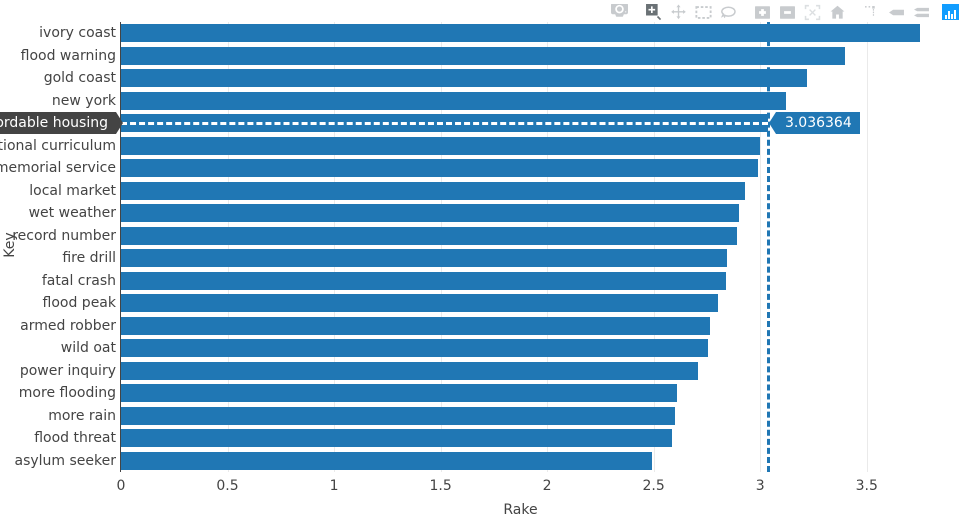  I want to click on zoom-in-icon, so click(762, 12).